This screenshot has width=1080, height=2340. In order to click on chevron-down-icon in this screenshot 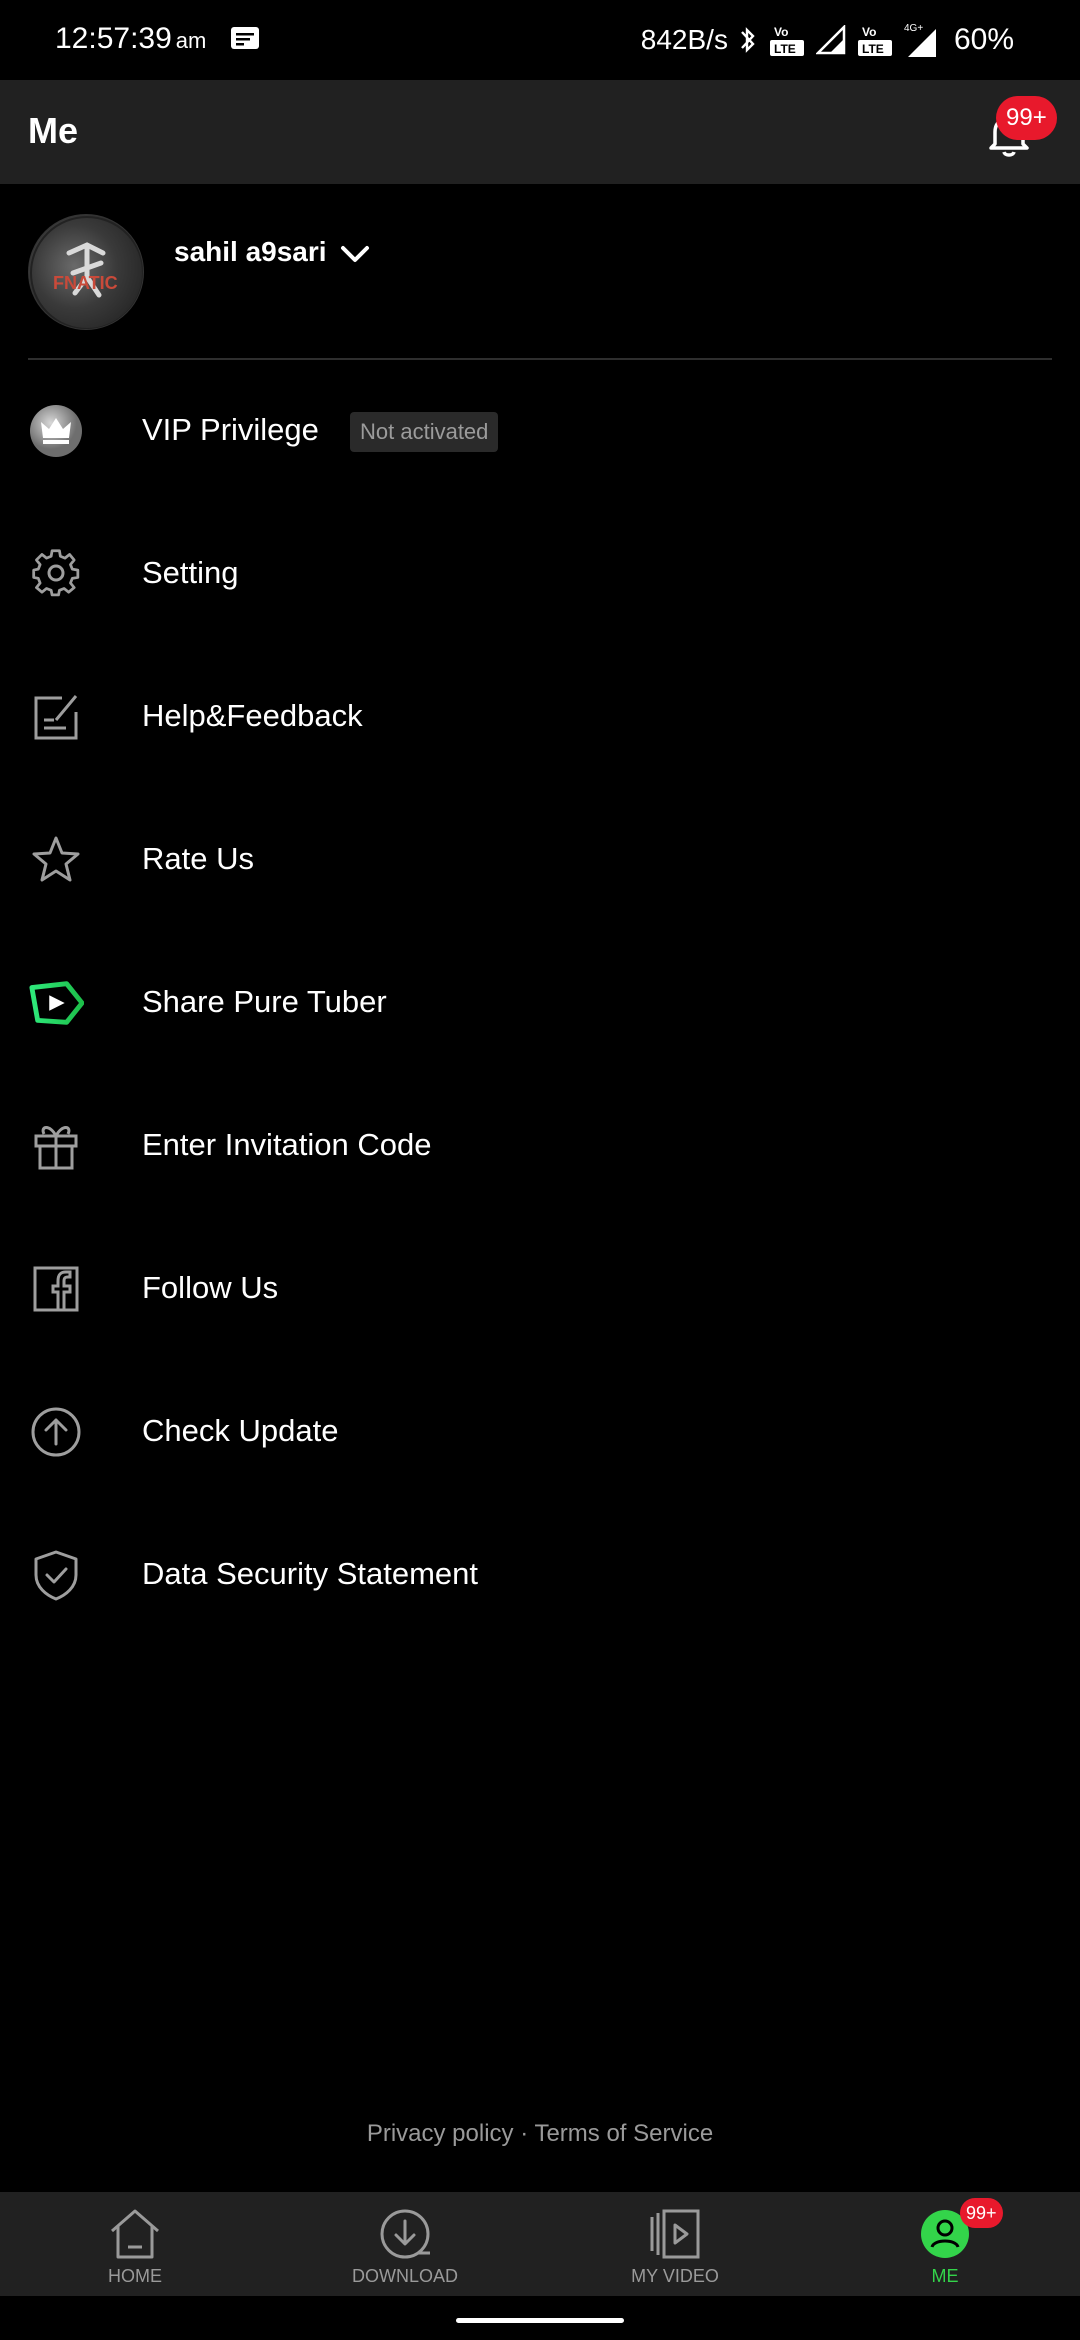, I will do `click(355, 254)`.